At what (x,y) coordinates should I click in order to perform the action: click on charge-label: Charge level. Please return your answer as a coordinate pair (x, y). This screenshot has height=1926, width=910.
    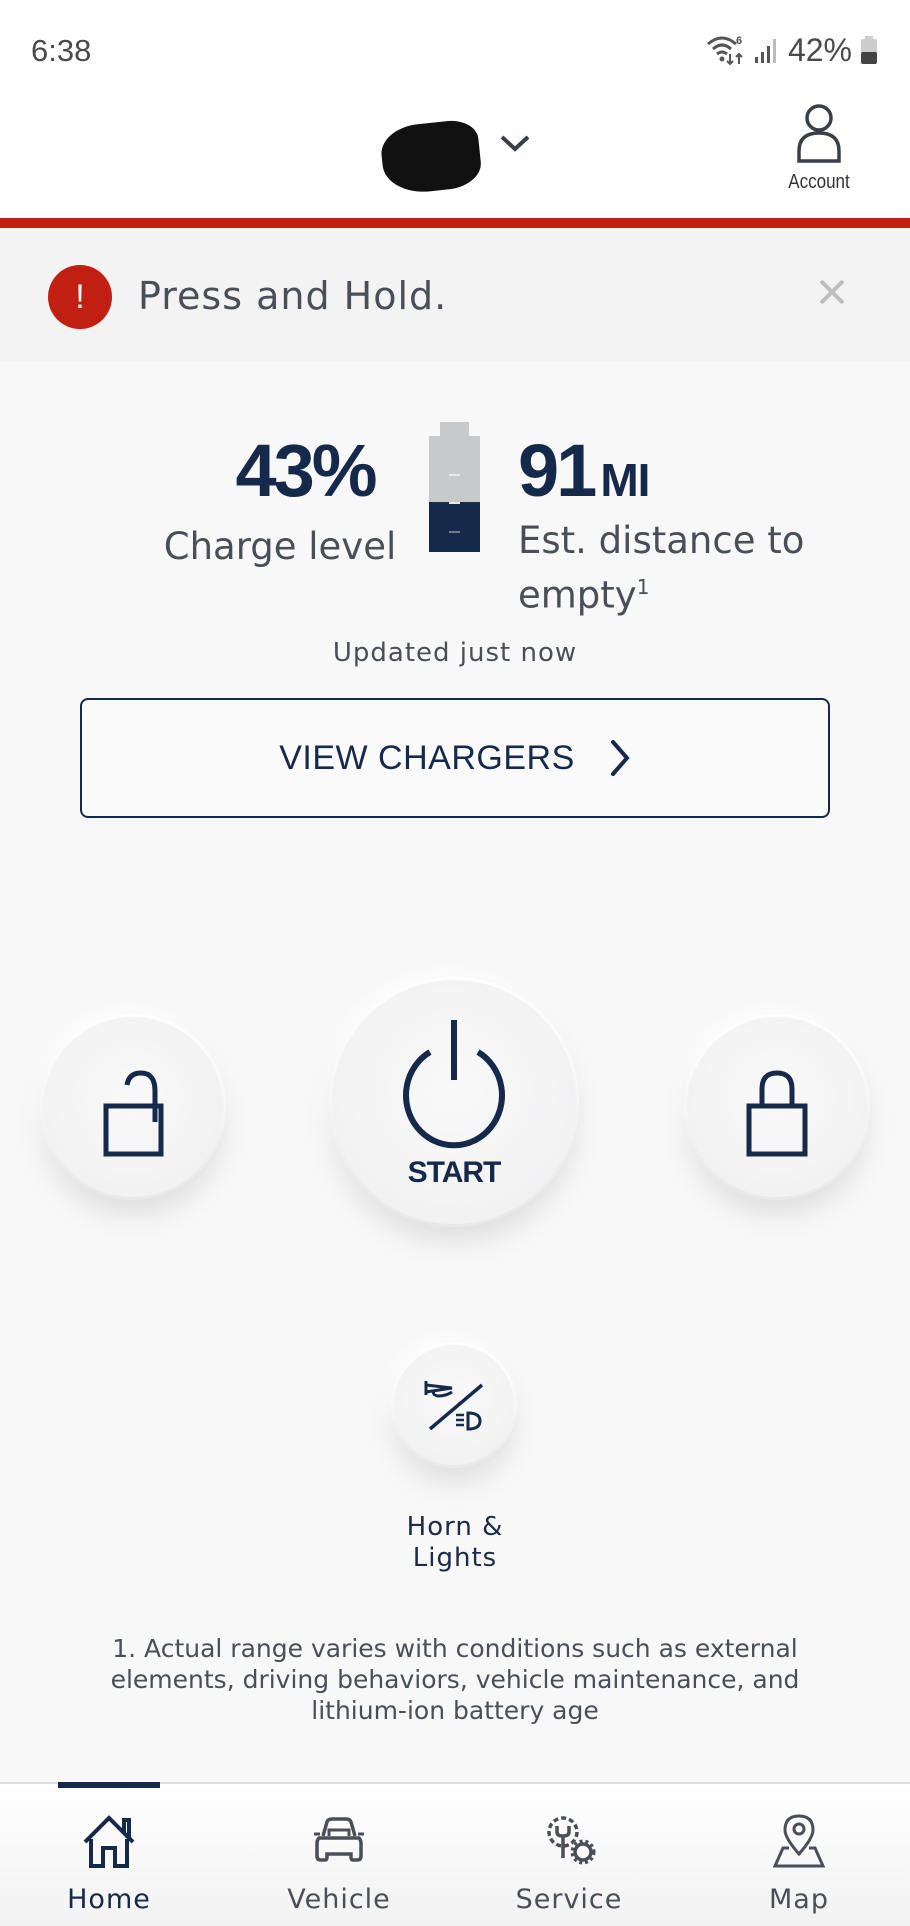
    Looking at the image, I should click on (280, 546).